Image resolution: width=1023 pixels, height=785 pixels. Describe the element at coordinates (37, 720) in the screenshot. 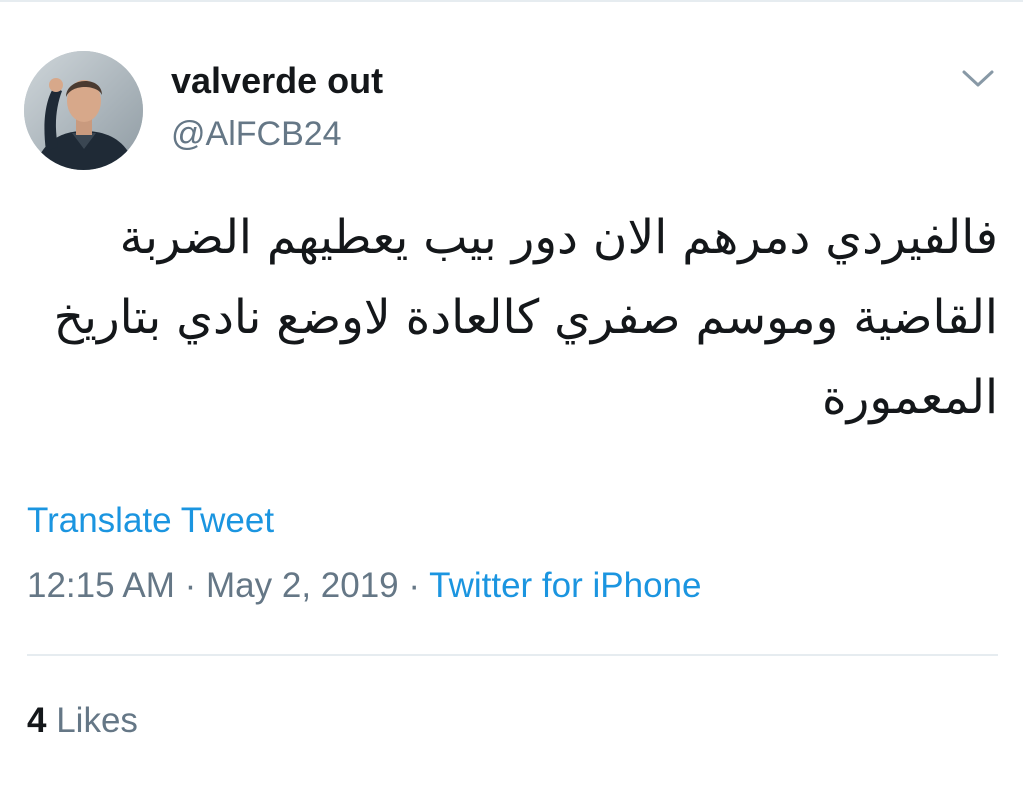

I see `likes-count: 4` at that location.